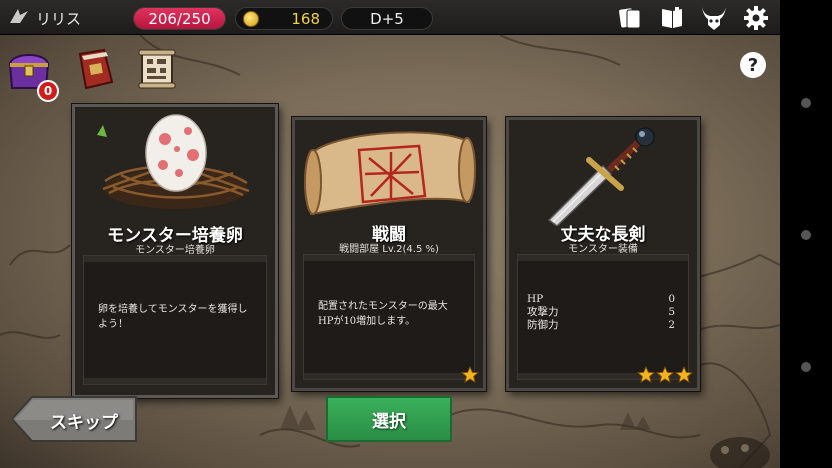  What do you see at coordinates (604, 176) in the screenshot?
I see `long-sword-icon` at bounding box center [604, 176].